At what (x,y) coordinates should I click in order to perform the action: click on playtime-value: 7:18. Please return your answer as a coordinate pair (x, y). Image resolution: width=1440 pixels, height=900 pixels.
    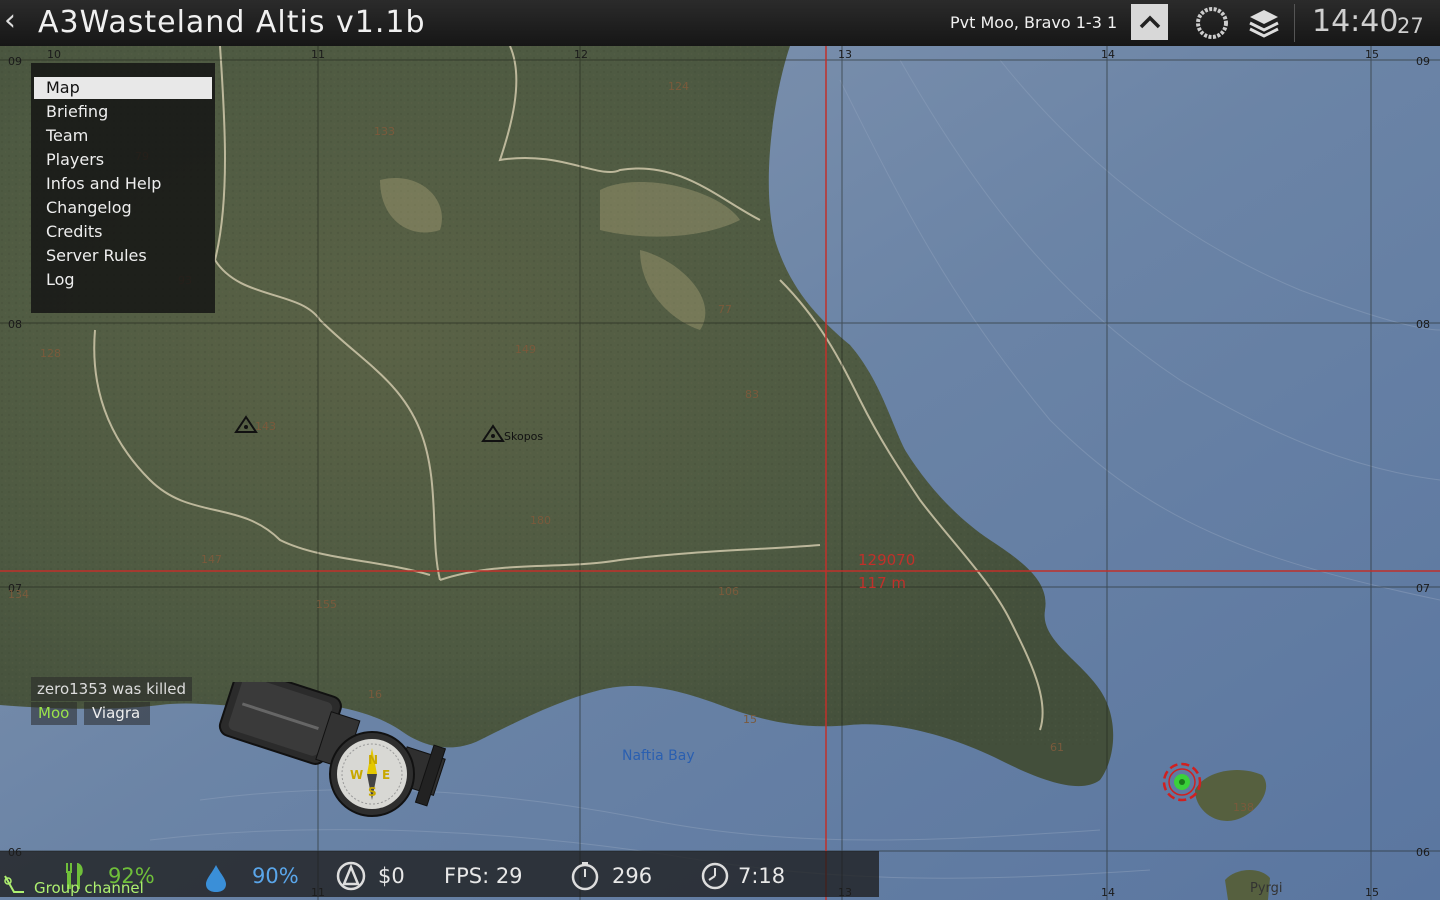
    Looking at the image, I should click on (762, 876).